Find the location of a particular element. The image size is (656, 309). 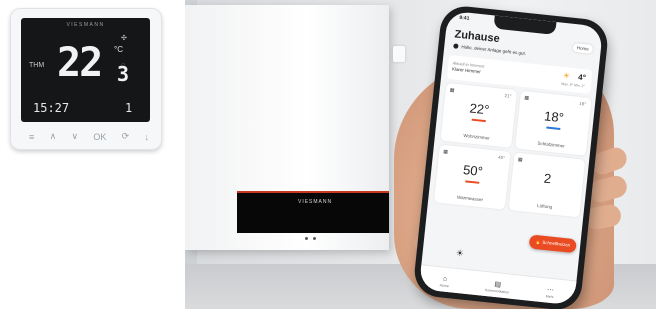

tab-label: Home is located at coordinates (444, 286).